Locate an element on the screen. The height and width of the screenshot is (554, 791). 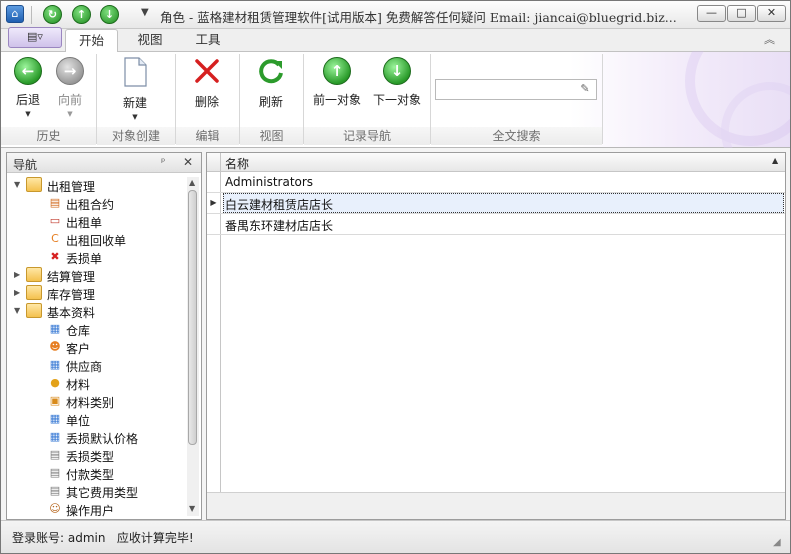
group-label-full-text-search: 全文搜索 is located at coordinates (516, 136).